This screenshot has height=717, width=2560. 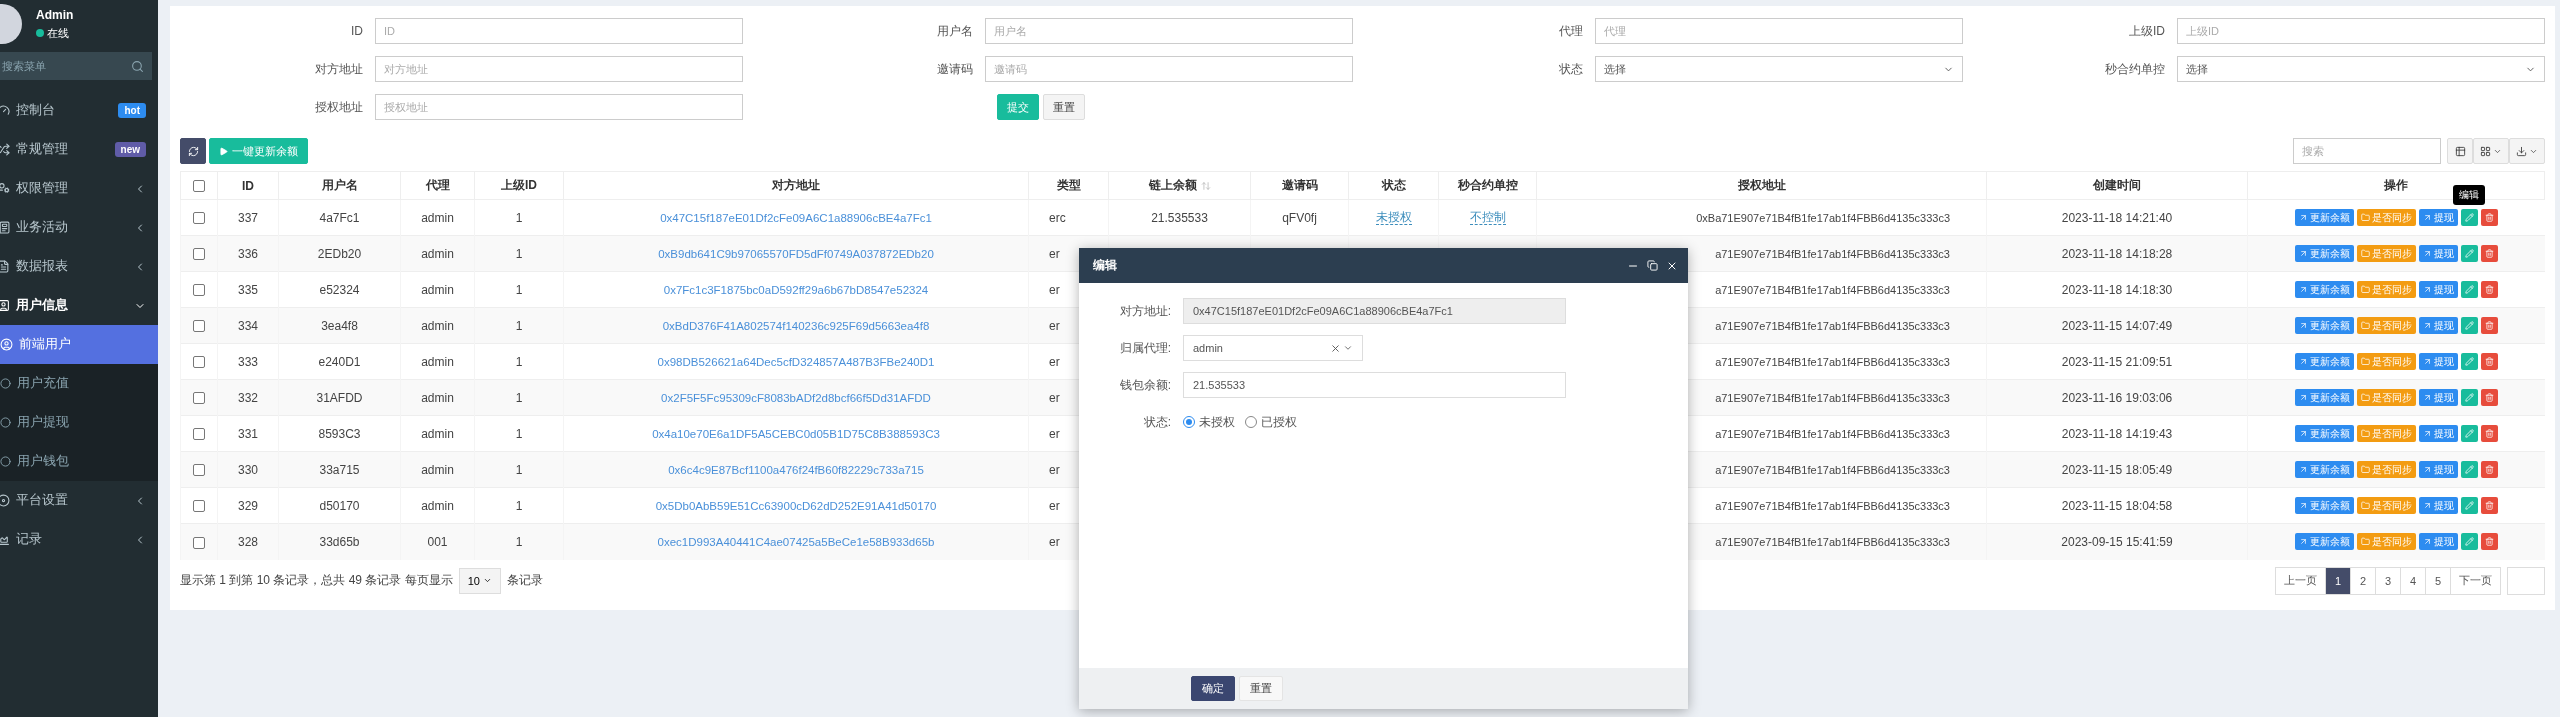 What do you see at coordinates (2361, 31) in the screenshot?
I see `input-field: 上级ID` at bounding box center [2361, 31].